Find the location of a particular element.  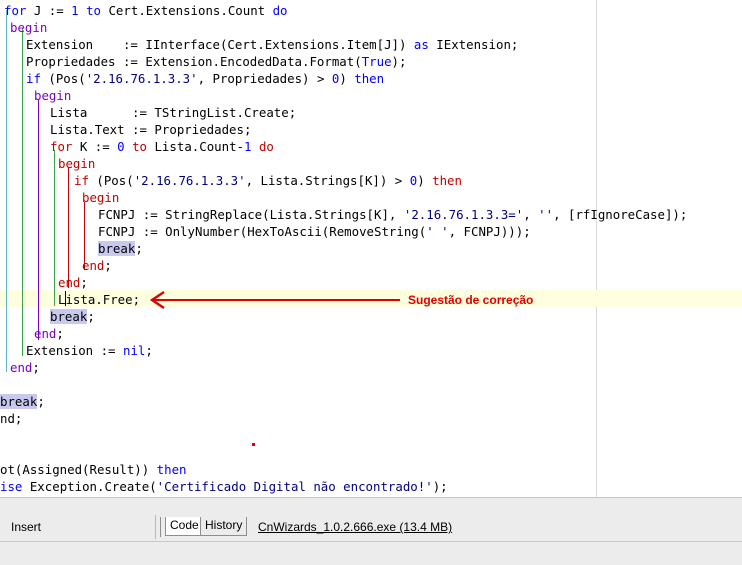

breakpoint-marker is located at coordinates (253, 444).